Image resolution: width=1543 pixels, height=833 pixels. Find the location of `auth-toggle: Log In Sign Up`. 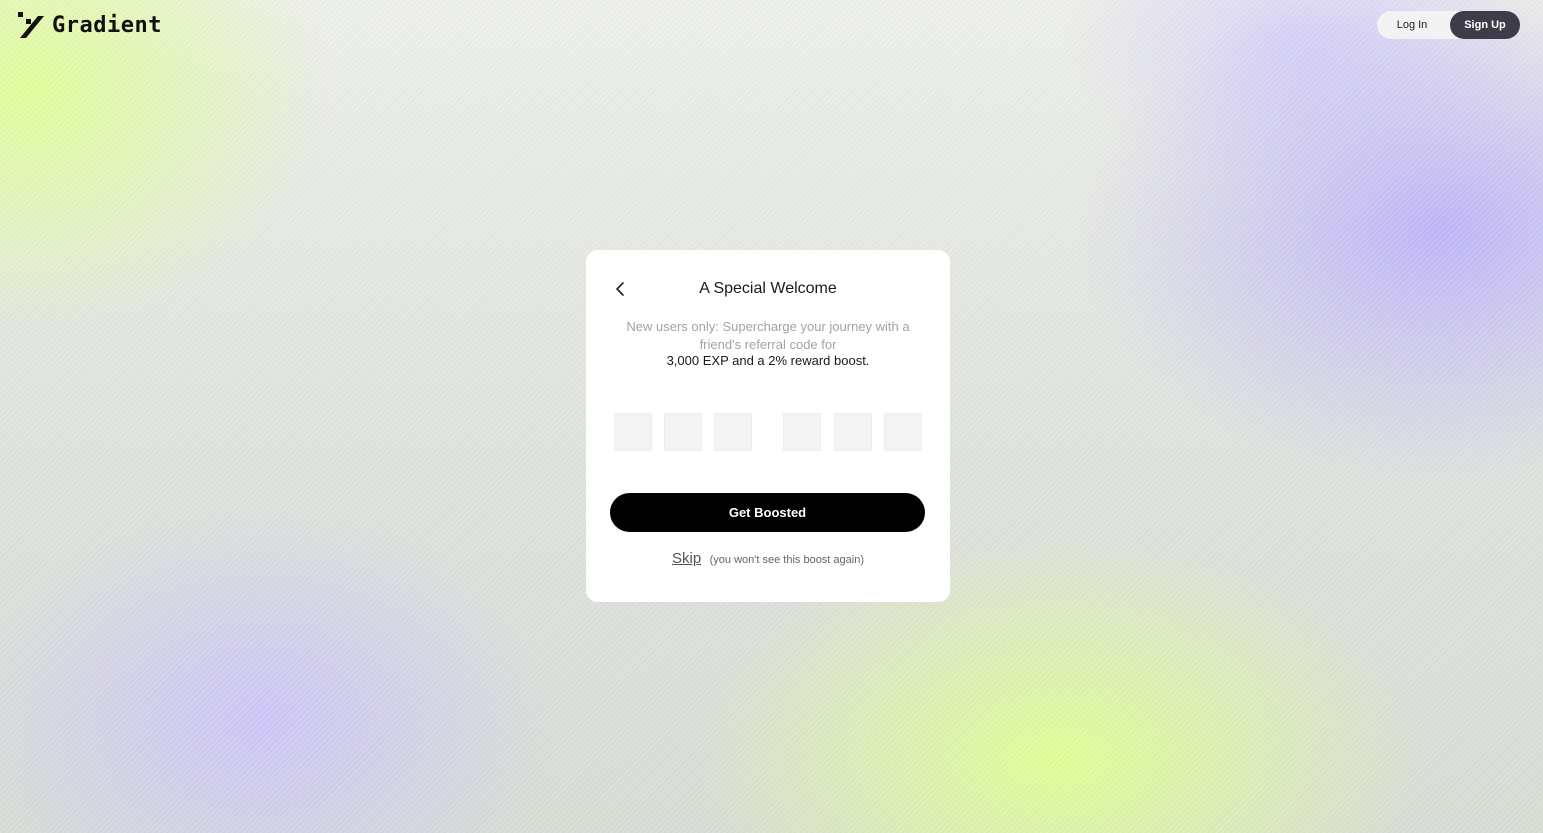

auth-toggle: Log In Sign Up is located at coordinates (1448, 25).